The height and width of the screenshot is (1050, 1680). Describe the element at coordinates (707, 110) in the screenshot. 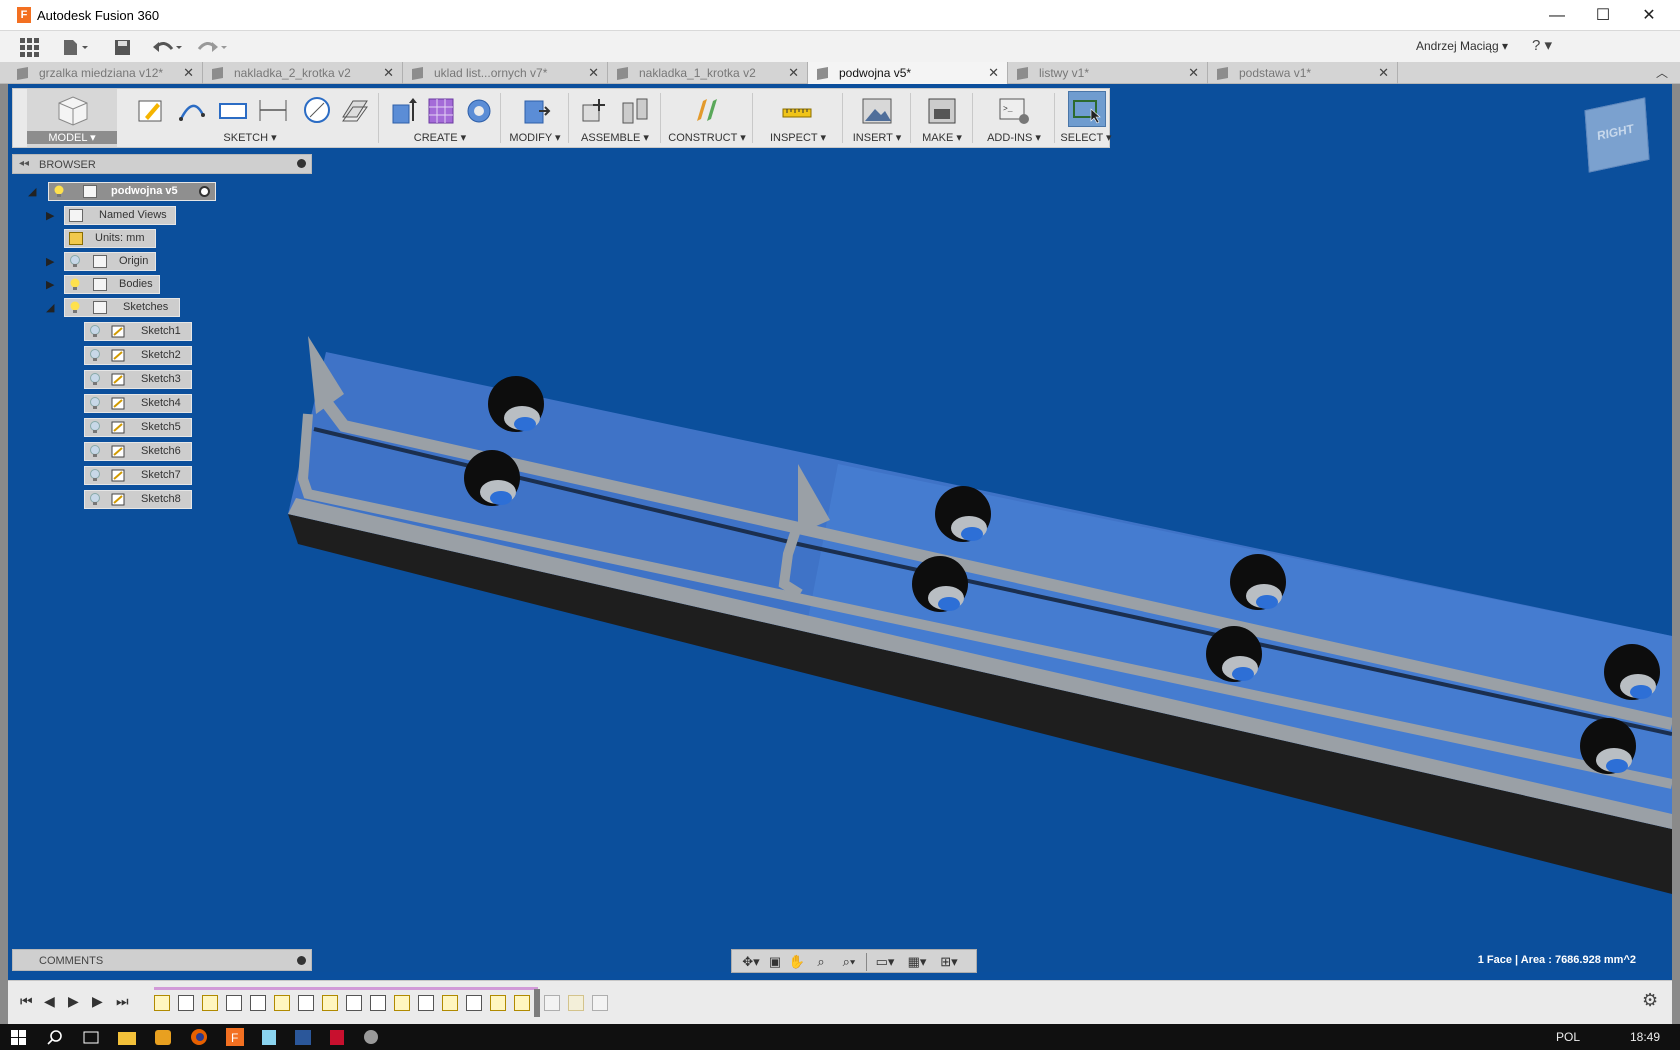

I see `offset-plane-icon` at that location.